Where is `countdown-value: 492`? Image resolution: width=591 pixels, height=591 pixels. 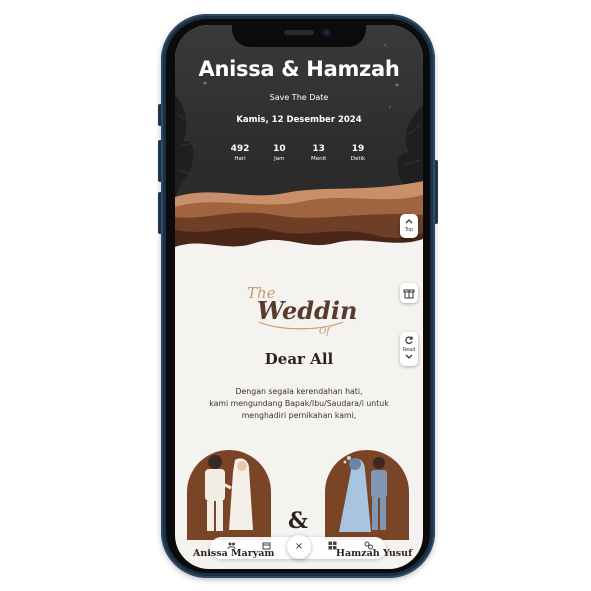
countdown-value: 492 is located at coordinates (240, 149).